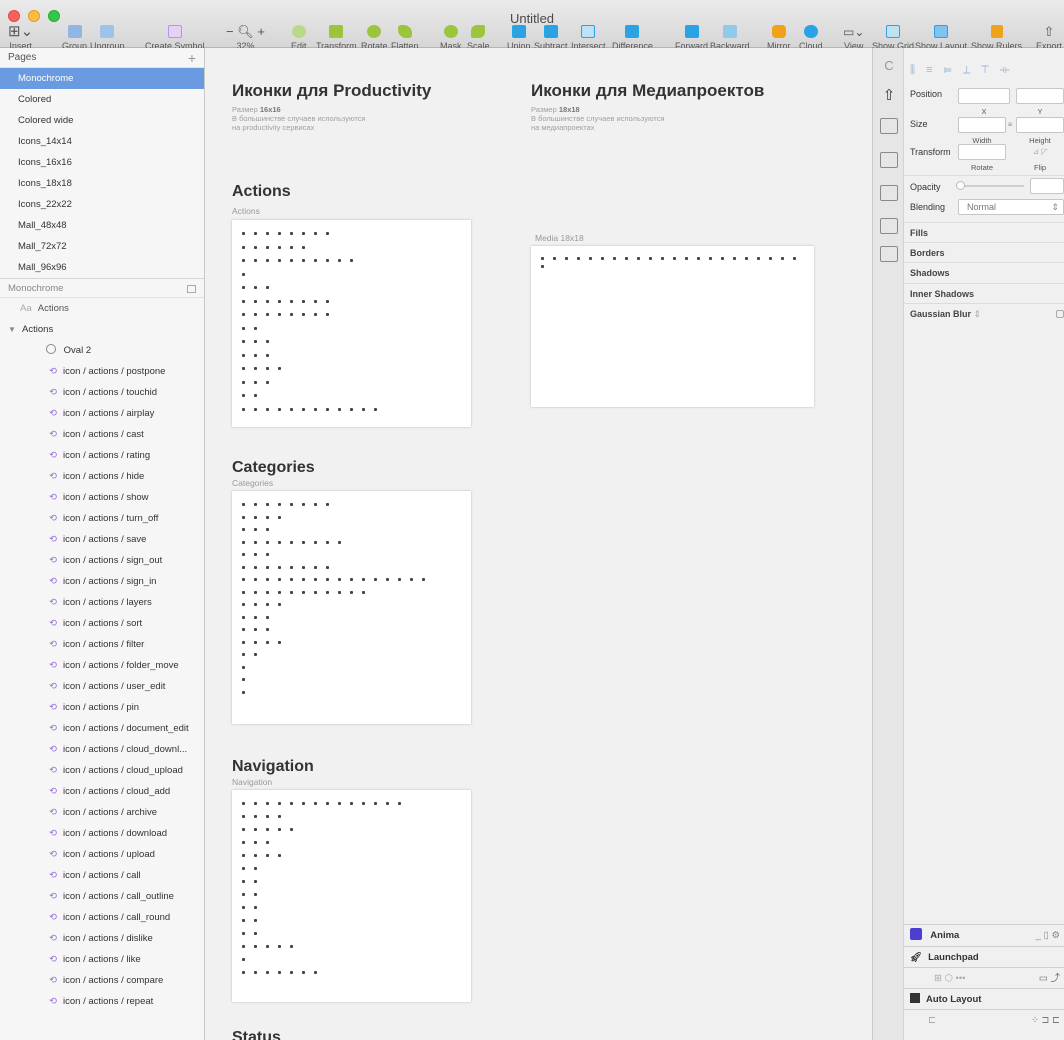 The image size is (1064, 1040). What do you see at coordinates (984, 293) in the screenshot?
I see `inner-shadows-section: Inner Shadows` at bounding box center [984, 293].